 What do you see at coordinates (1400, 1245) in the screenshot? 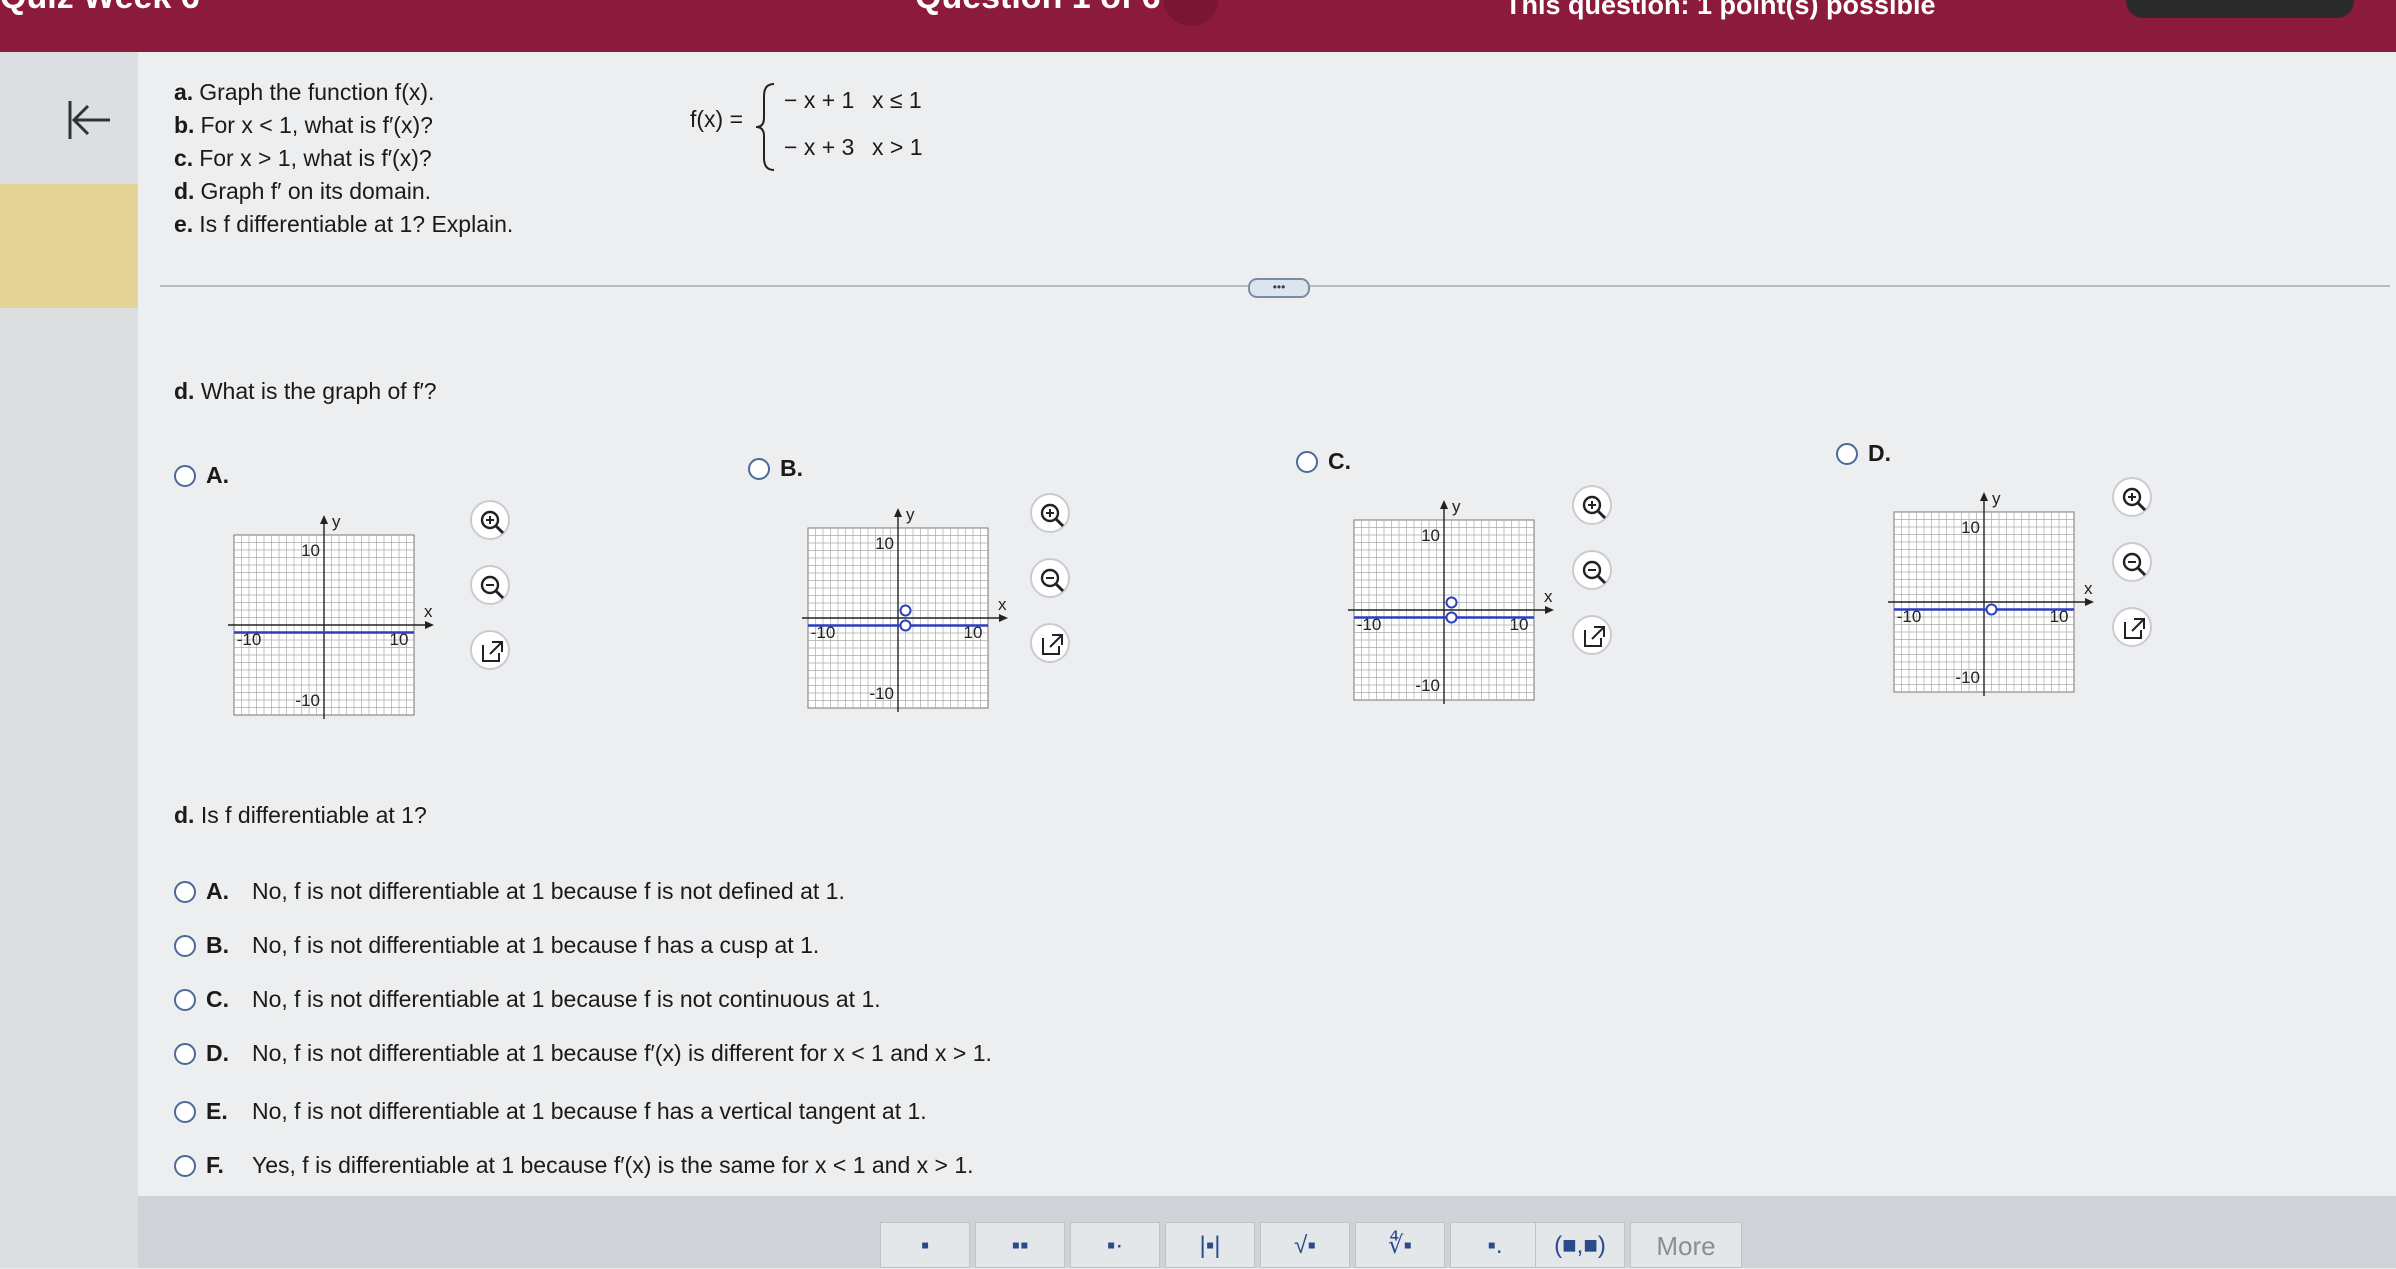
I see `nth-root-button: ∜▪` at bounding box center [1400, 1245].